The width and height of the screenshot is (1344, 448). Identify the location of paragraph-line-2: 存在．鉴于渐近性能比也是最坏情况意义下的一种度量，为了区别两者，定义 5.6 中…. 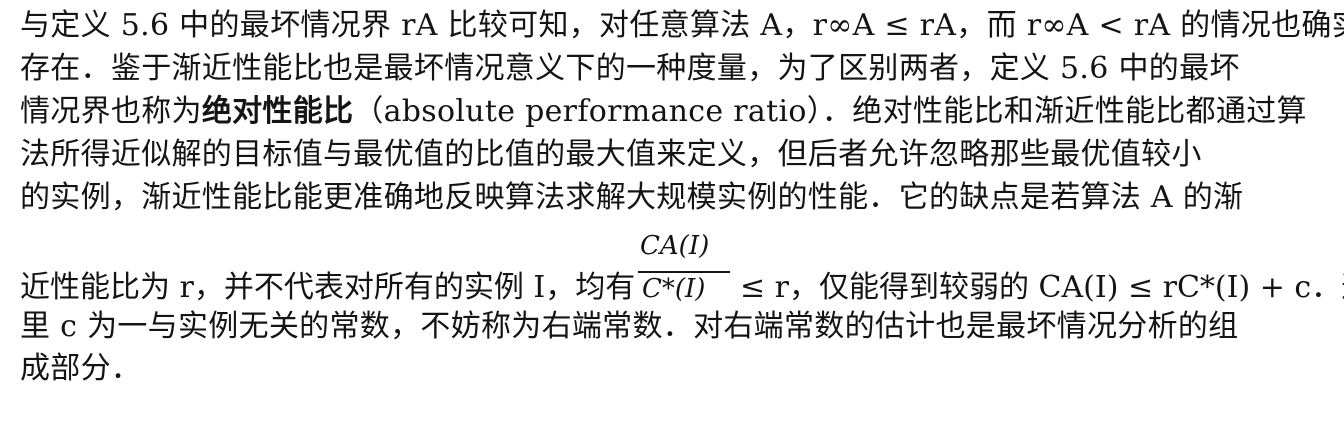
(630, 68).